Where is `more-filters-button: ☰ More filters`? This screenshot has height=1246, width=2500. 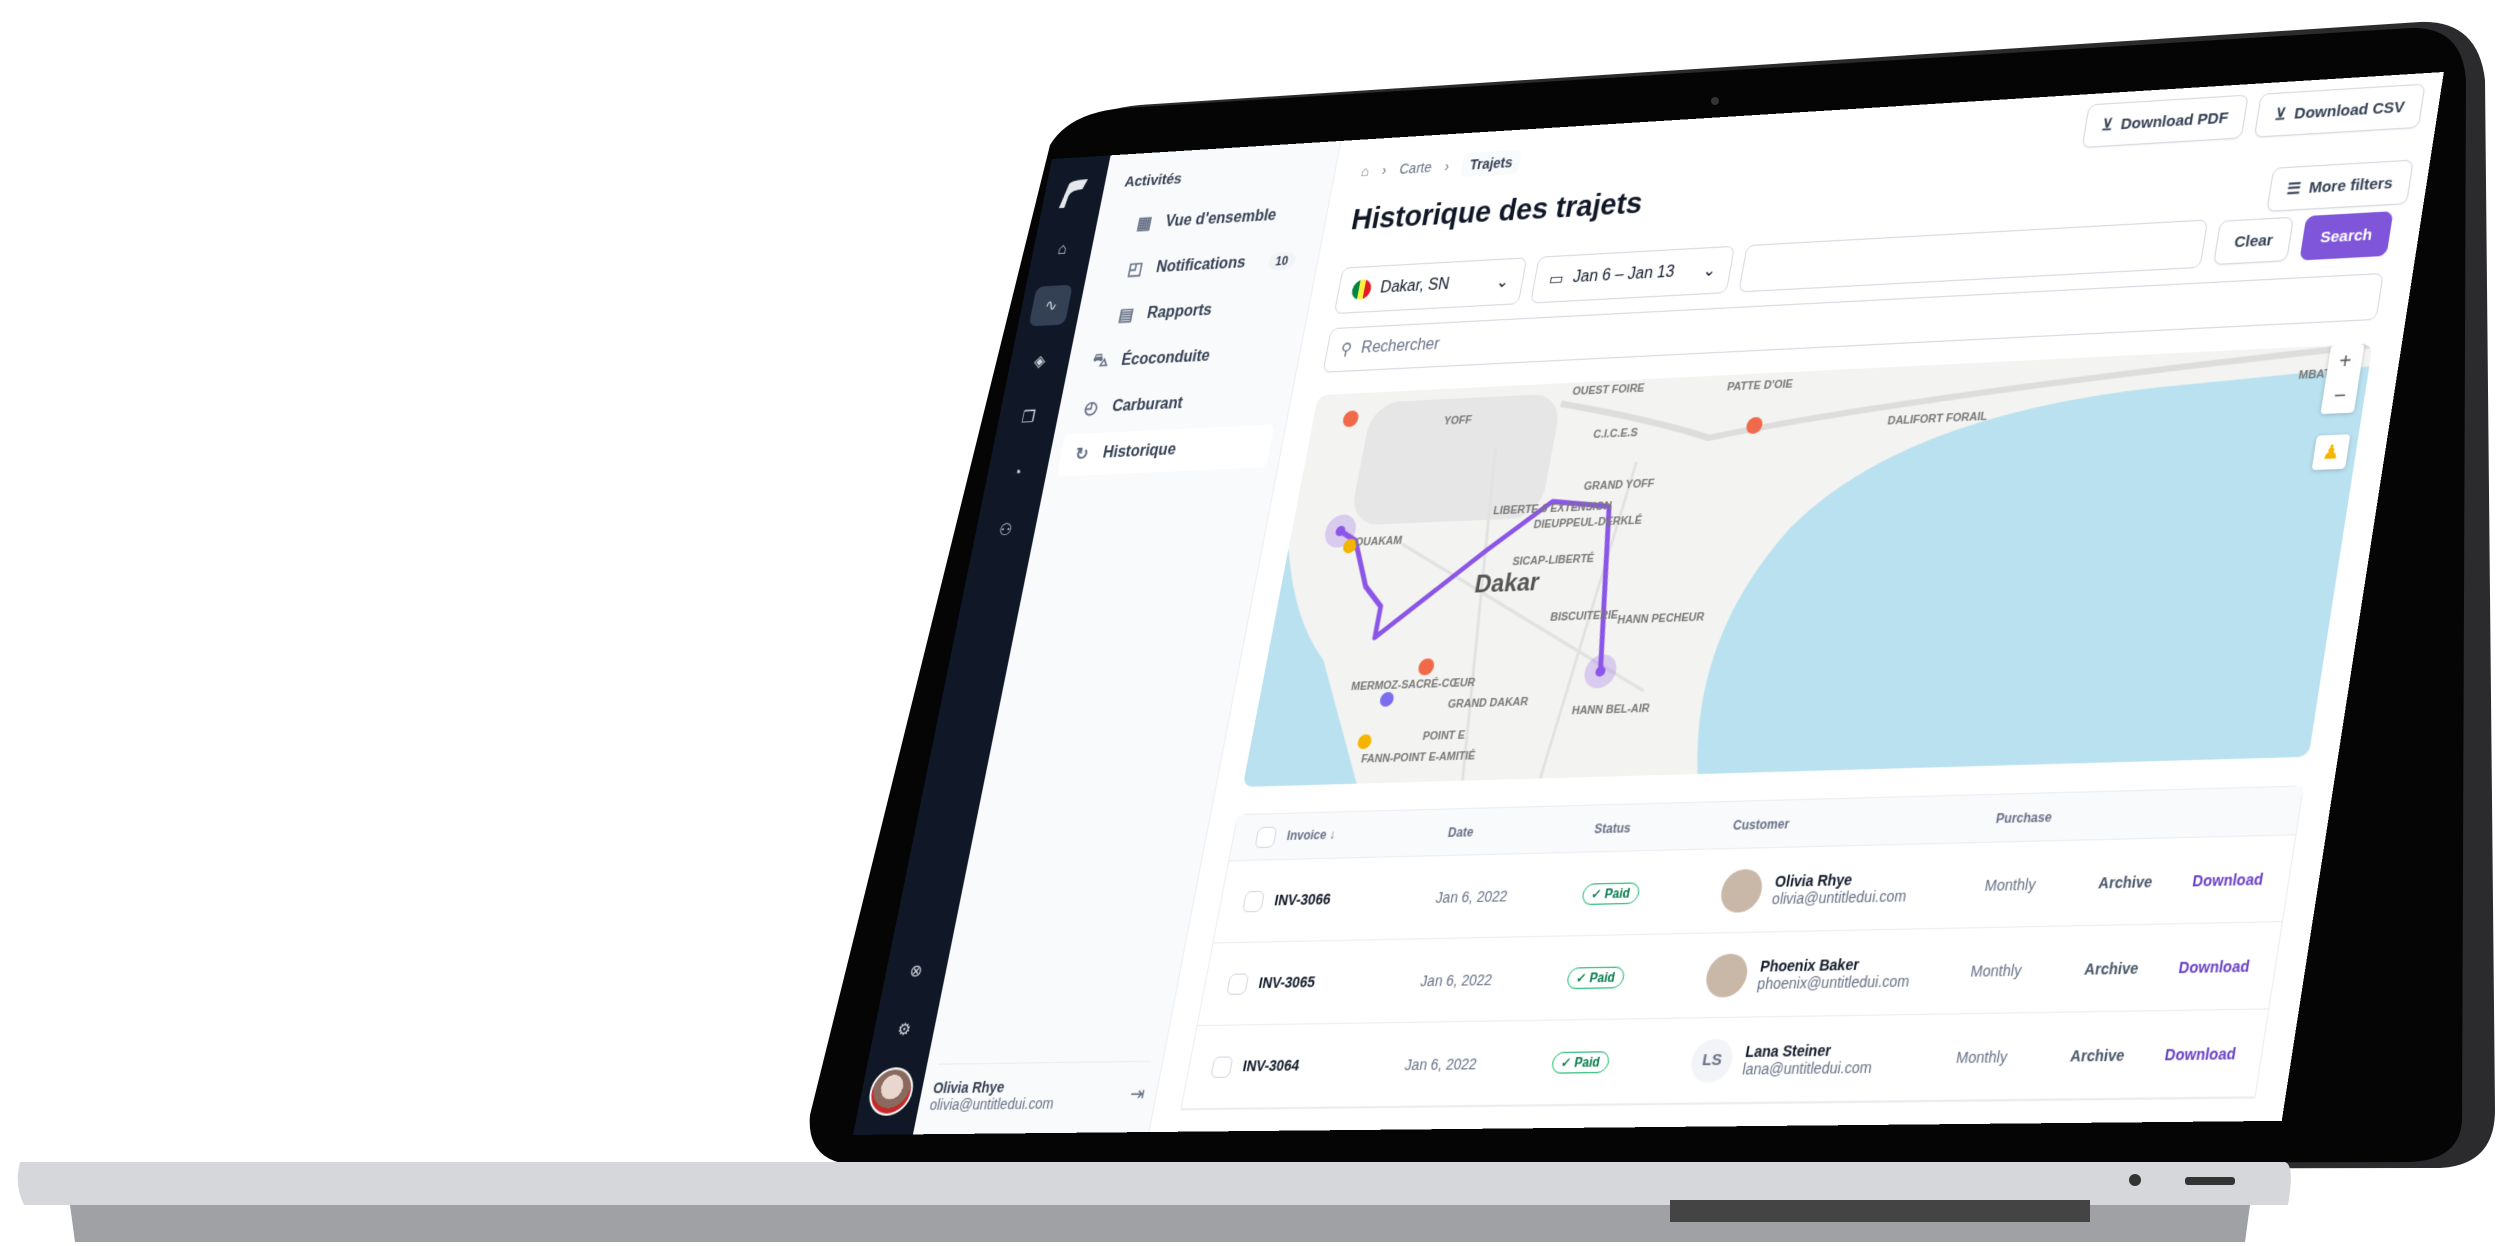
more-filters-button: ☰ More filters is located at coordinates (2340, 186).